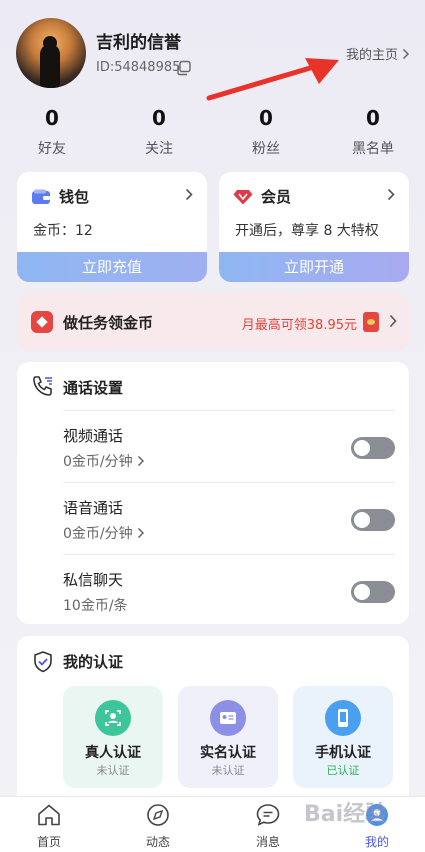  Describe the element at coordinates (299, 325) in the screenshot. I see `task-reward: 月最高可领38.95元` at that location.